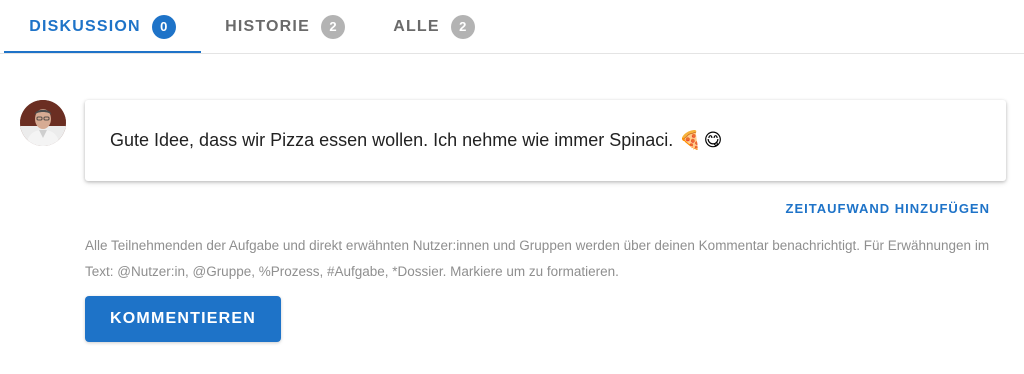 This screenshot has width=1024, height=374. I want to click on tab-label: ALLE, so click(416, 26).